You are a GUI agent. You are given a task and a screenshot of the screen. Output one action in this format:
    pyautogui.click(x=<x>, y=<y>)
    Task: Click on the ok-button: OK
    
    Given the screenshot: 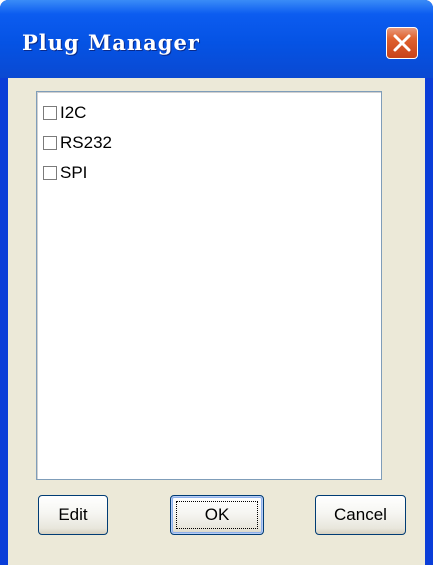 What is the action you would take?
    pyautogui.click(x=217, y=515)
    